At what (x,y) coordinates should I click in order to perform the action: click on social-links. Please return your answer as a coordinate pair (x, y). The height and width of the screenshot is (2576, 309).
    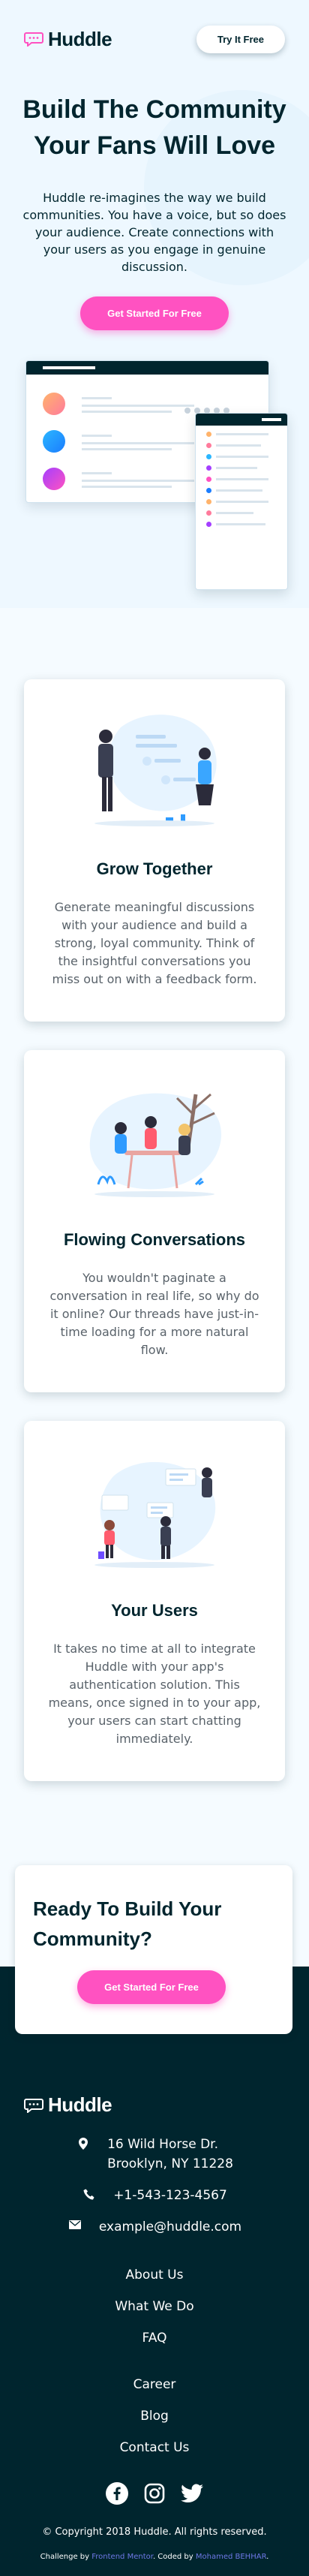
    Looking at the image, I should click on (154, 2493).